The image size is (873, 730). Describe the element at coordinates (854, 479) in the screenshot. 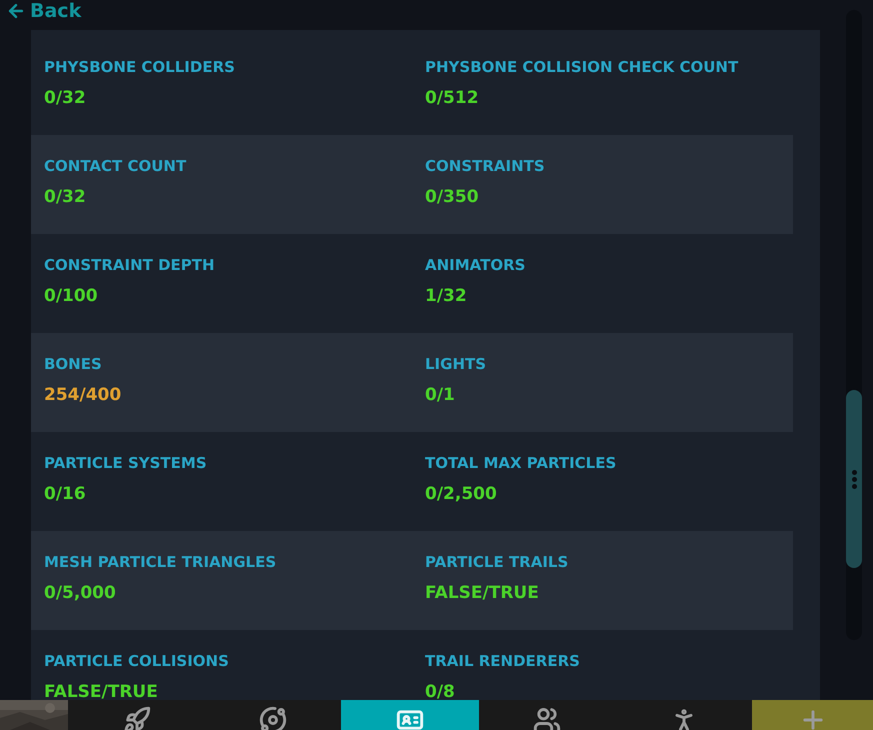

I see `scrollbar-thumb` at that location.